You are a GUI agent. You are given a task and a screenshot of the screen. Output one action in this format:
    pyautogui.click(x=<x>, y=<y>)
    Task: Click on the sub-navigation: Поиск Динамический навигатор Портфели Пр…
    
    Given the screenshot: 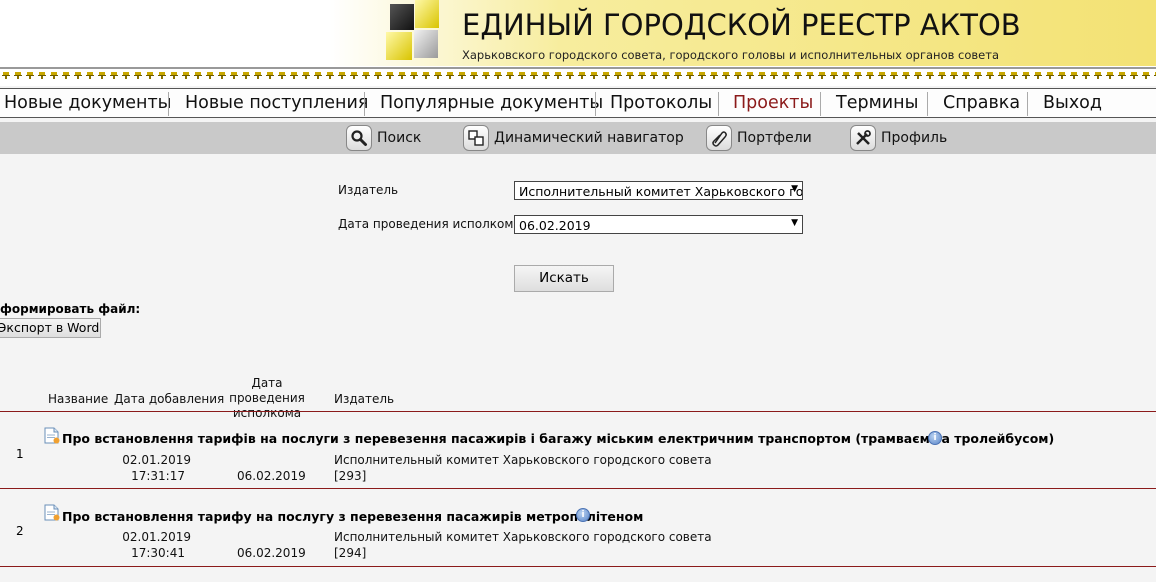 What is the action you would take?
    pyautogui.click(x=578, y=138)
    